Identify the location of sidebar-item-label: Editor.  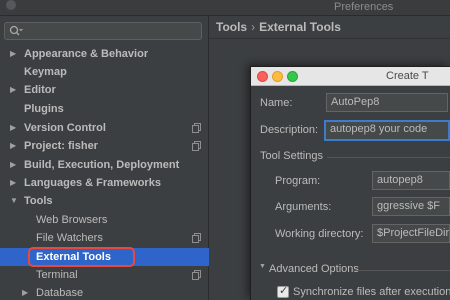
(40, 90).